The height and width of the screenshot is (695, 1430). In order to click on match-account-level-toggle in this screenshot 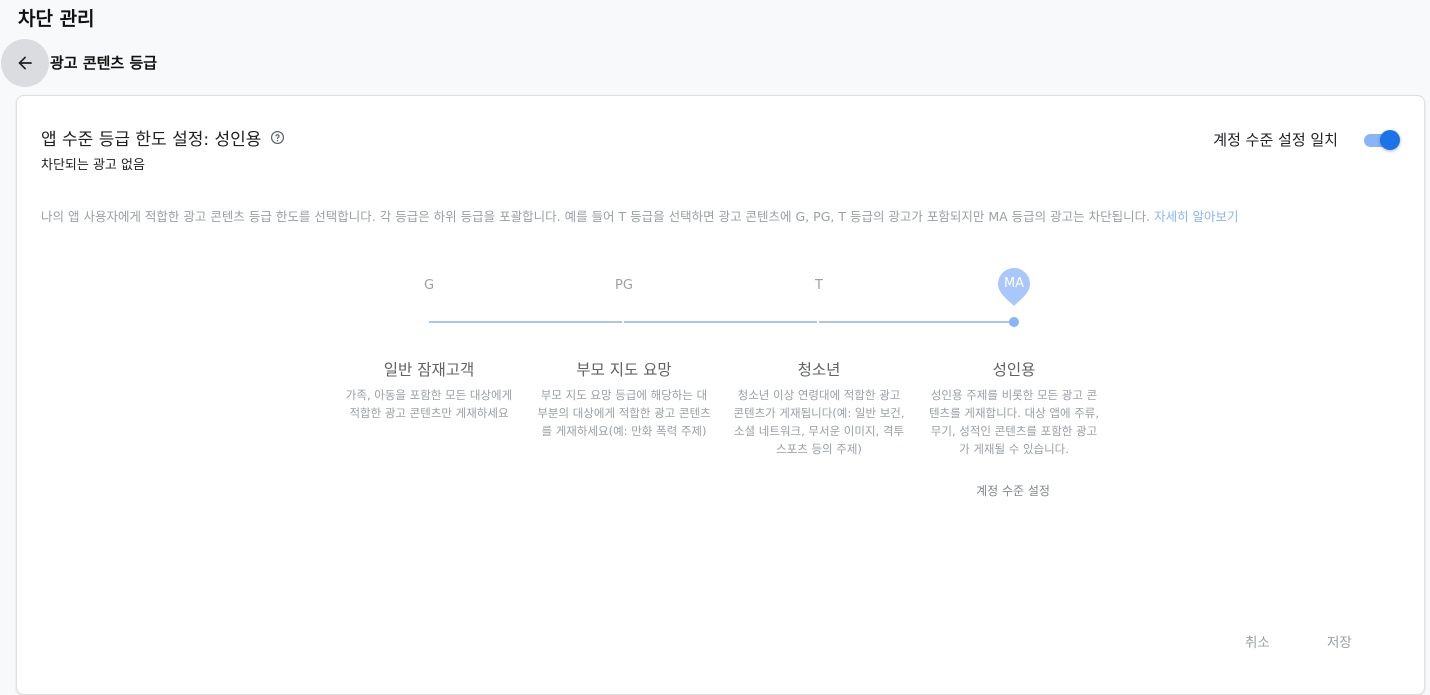, I will do `click(1381, 139)`.